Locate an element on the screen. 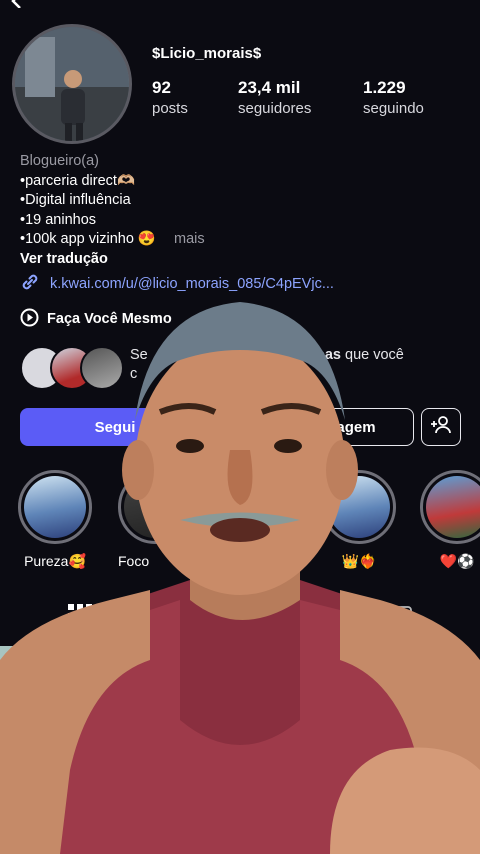  stat-followers-label: seguidores is located at coordinates (275, 108).